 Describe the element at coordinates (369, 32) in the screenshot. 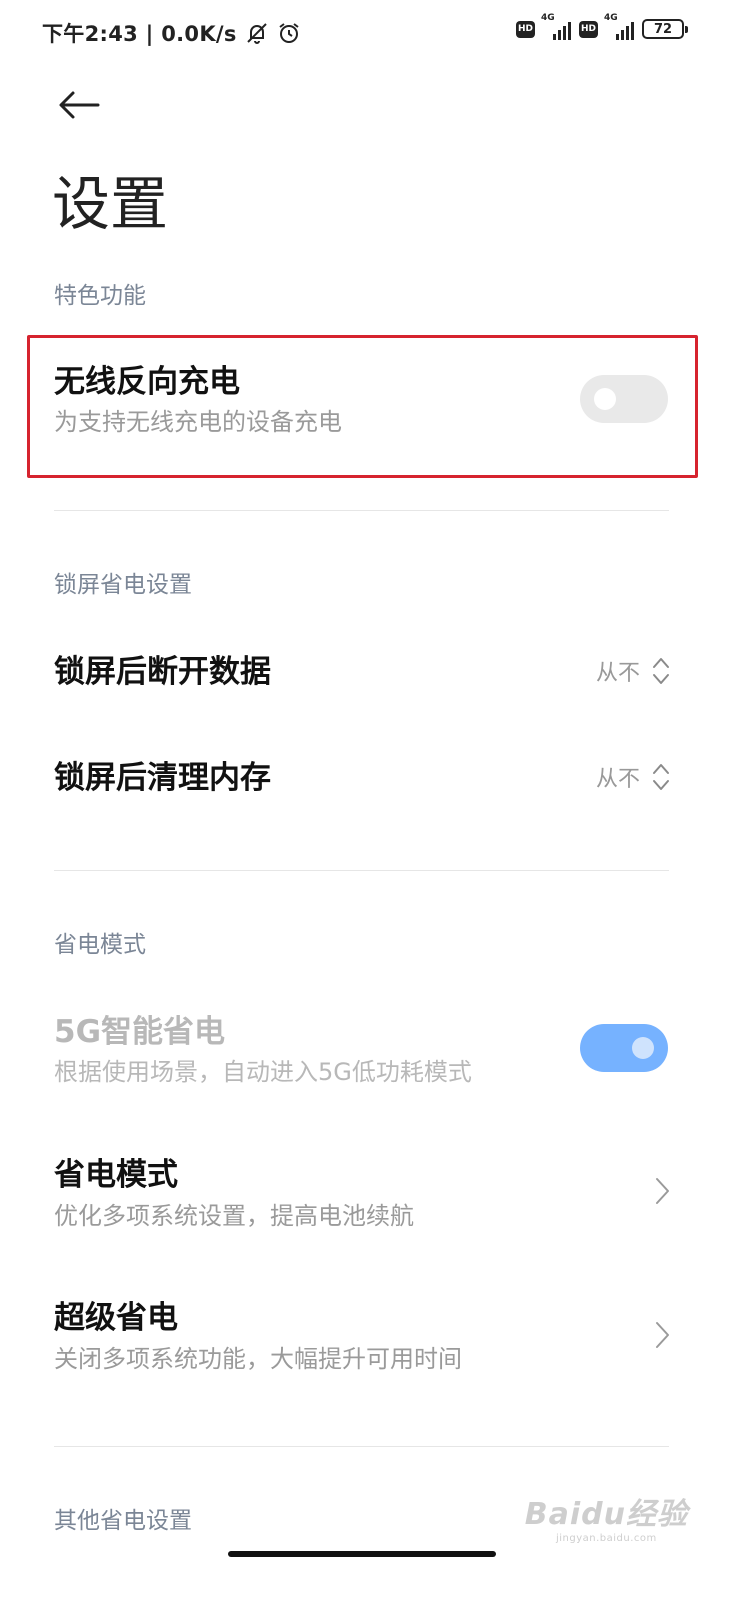

I see `status-bar: 下午2:43 | 0.0K/s HD 4G HD 4G 72` at that location.